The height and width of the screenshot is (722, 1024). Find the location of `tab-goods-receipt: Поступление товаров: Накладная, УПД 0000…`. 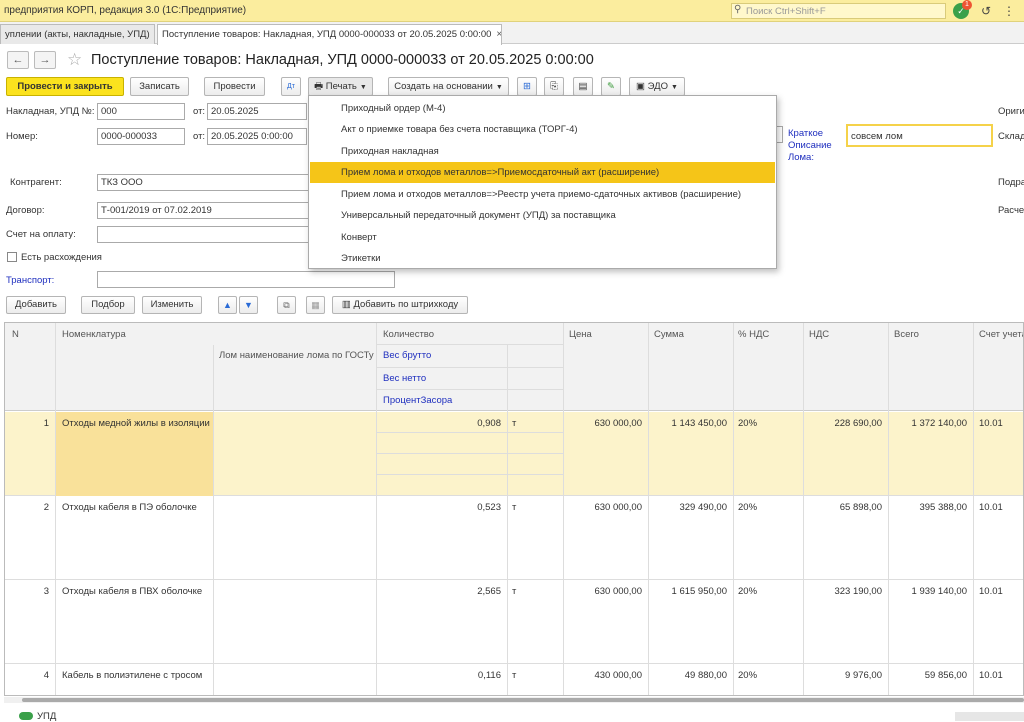

tab-goods-receipt: Поступление товаров: Накладная, УПД 0000… is located at coordinates (329, 34).